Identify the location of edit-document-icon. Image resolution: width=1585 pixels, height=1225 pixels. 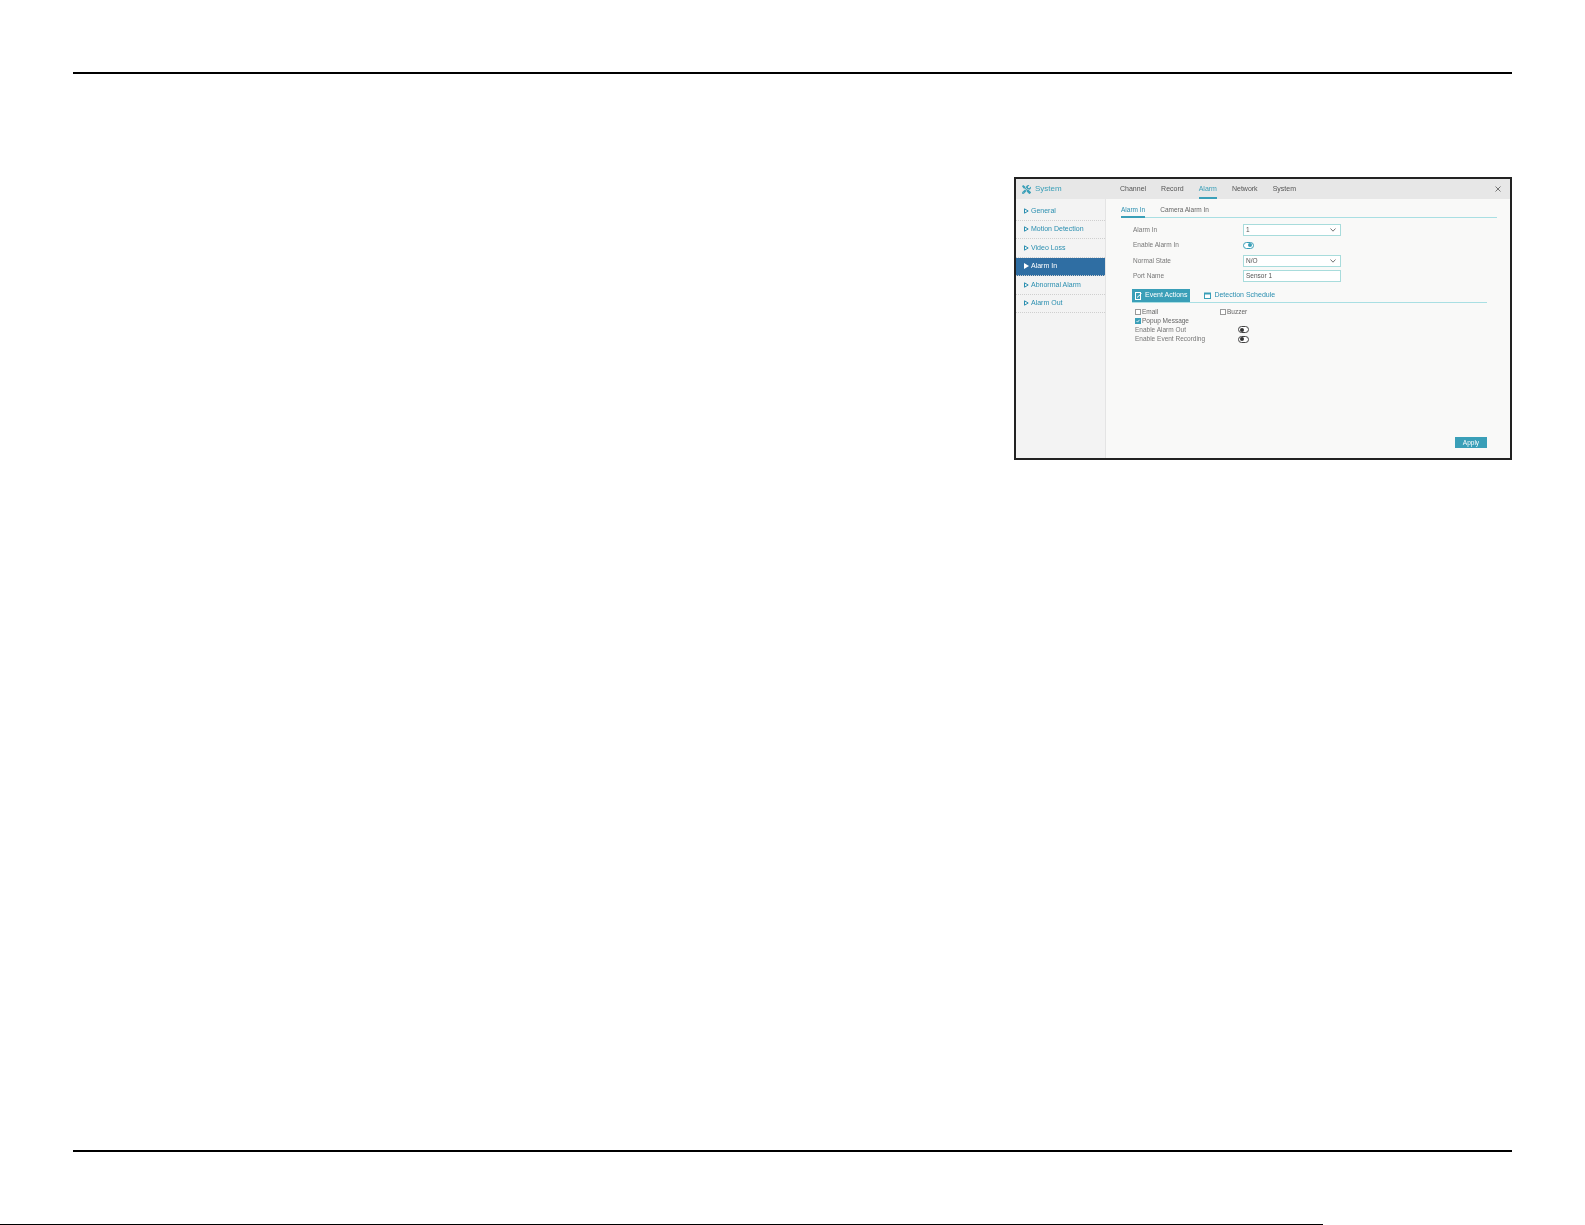
(1138, 295).